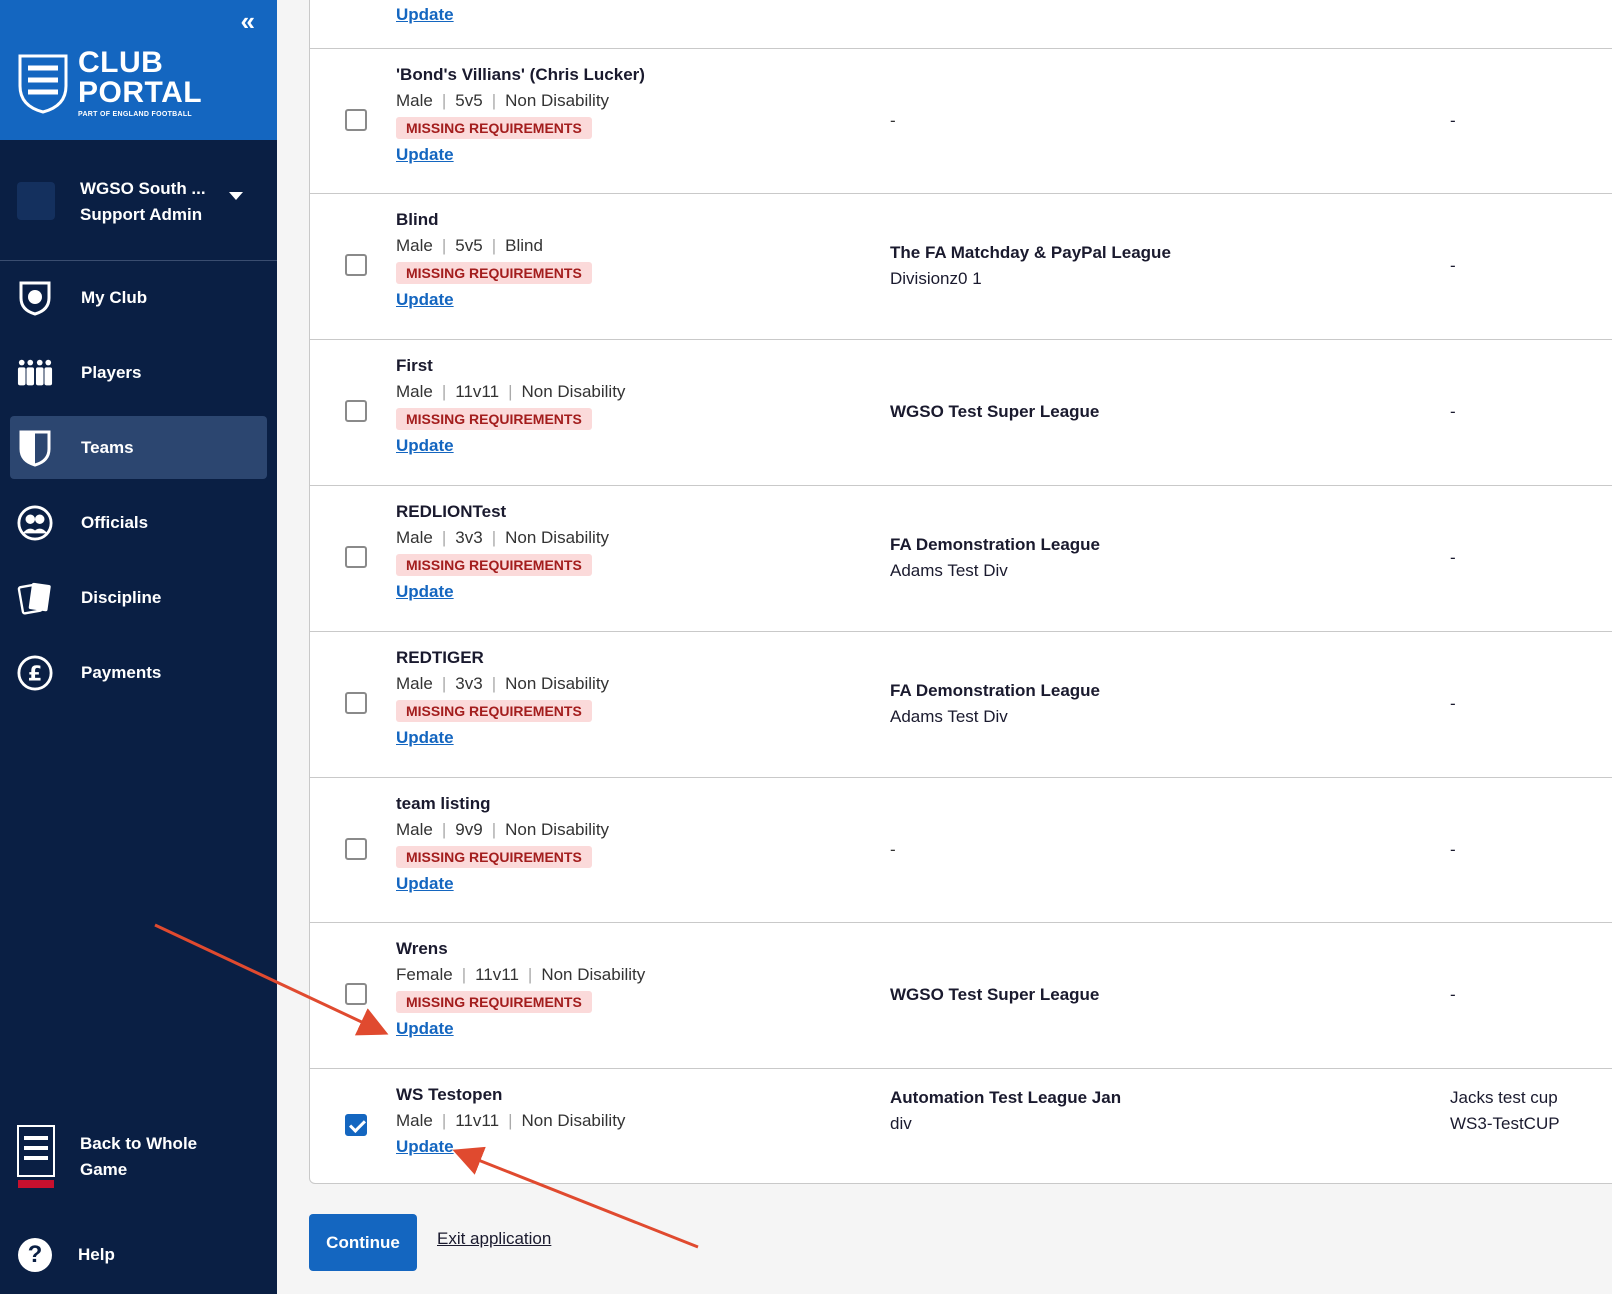 This screenshot has width=1612, height=1294. Describe the element at coordinates (35, 598) in the screenshot. I see `cards-icon` at that location.